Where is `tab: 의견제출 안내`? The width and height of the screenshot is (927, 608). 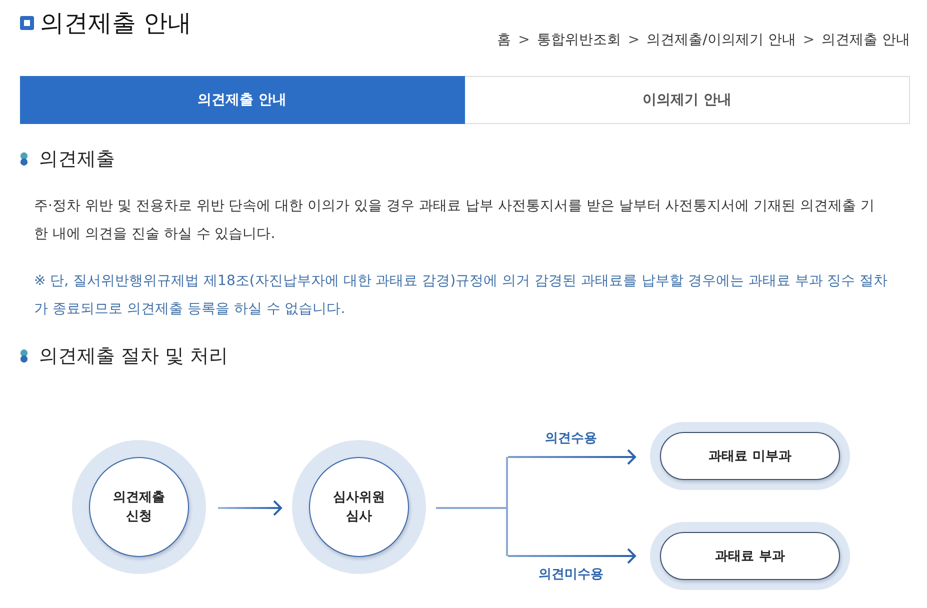 tab: 의견제출 안내 is located at coordinates (242, 100).